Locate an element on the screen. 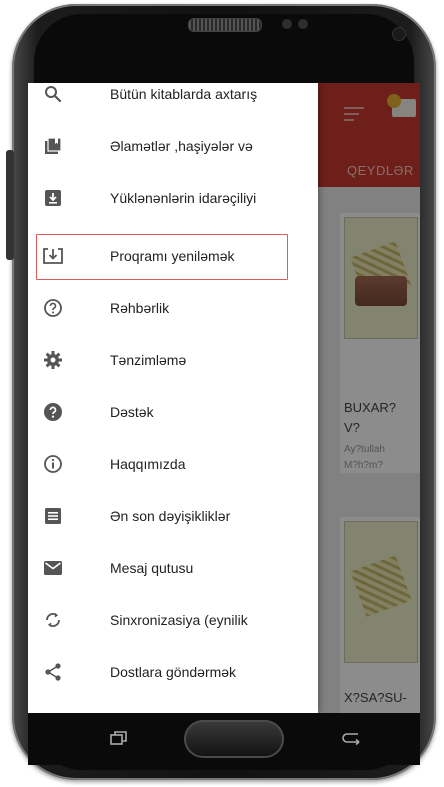 This screenshot has height=787, width=444. drawer-item-label: Bütün kitablarda axtarış is located at coordinates (184, 94).